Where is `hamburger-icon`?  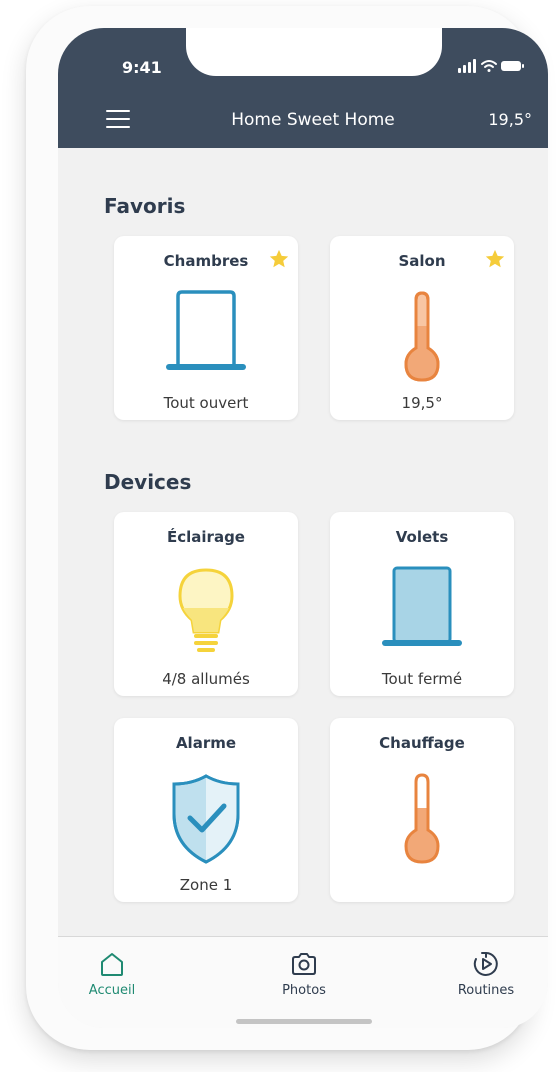 hamburger-icon is located at coordinates (118, 119).